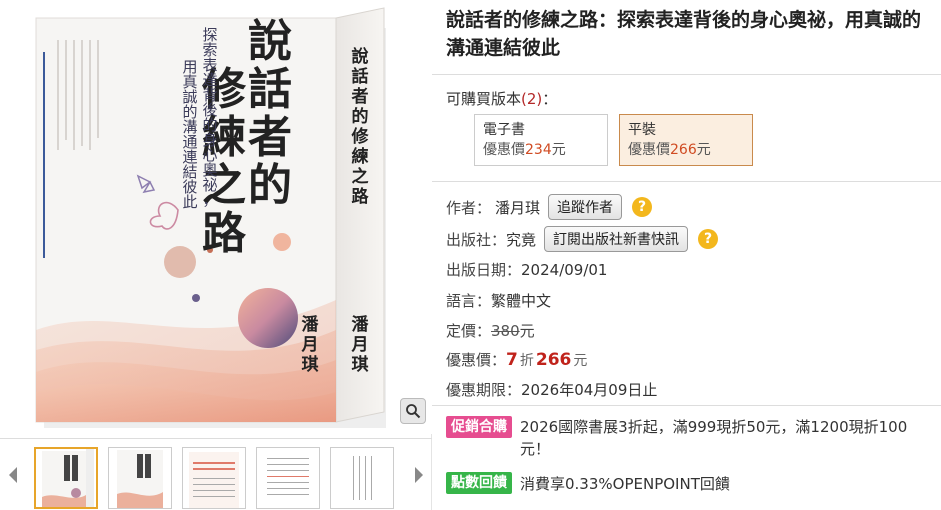  Describe the element at coordinates (270, 89) in the screenshot. I see `cover-title-char: 話` at that location.